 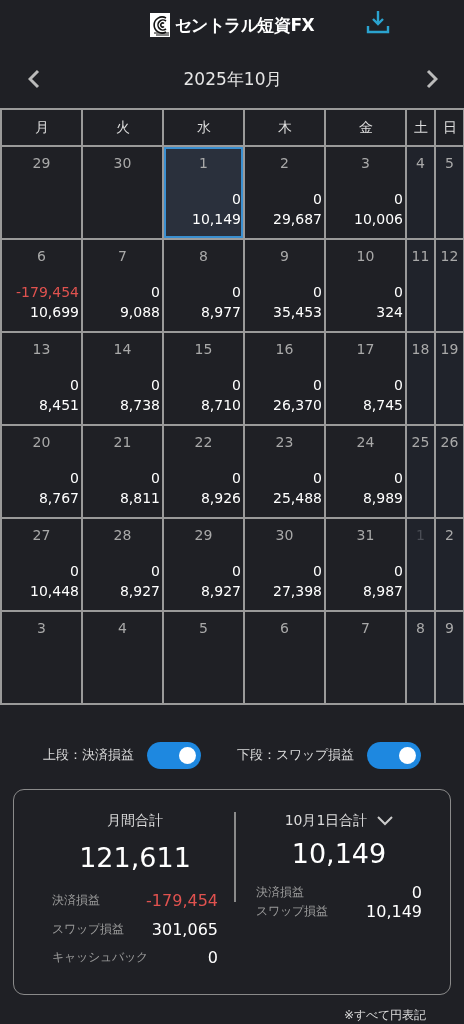 I want to click on swap-value: 8,710, so click(x=220, y=405).